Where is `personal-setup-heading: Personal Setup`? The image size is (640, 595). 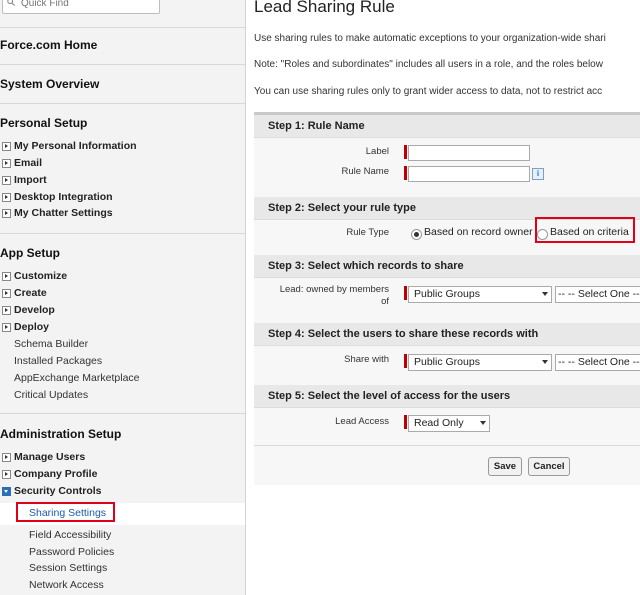
personal-setup-heading: Personal Setup is located at coordinates (44, 123).